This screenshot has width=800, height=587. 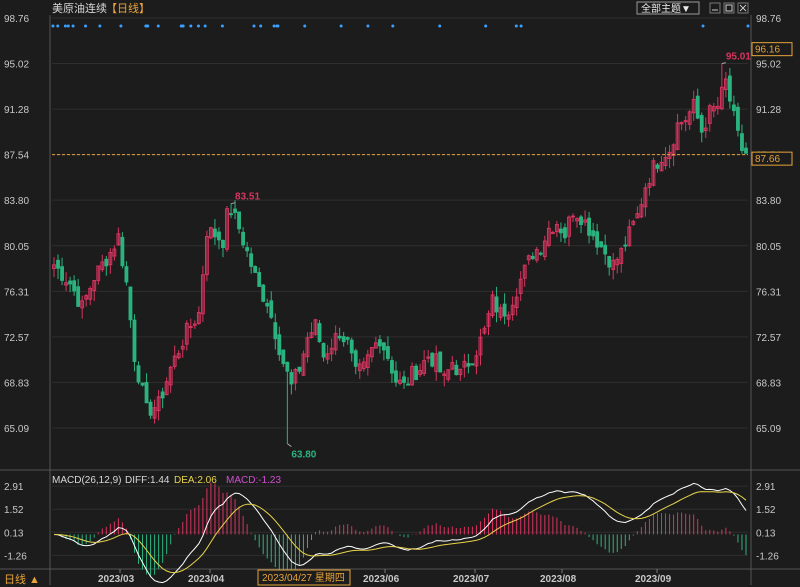 What do you see at coordinates (16, 338) in the screenshot?
I see `y-tick-label-left: 72.57` at bounding box center [16, 338].